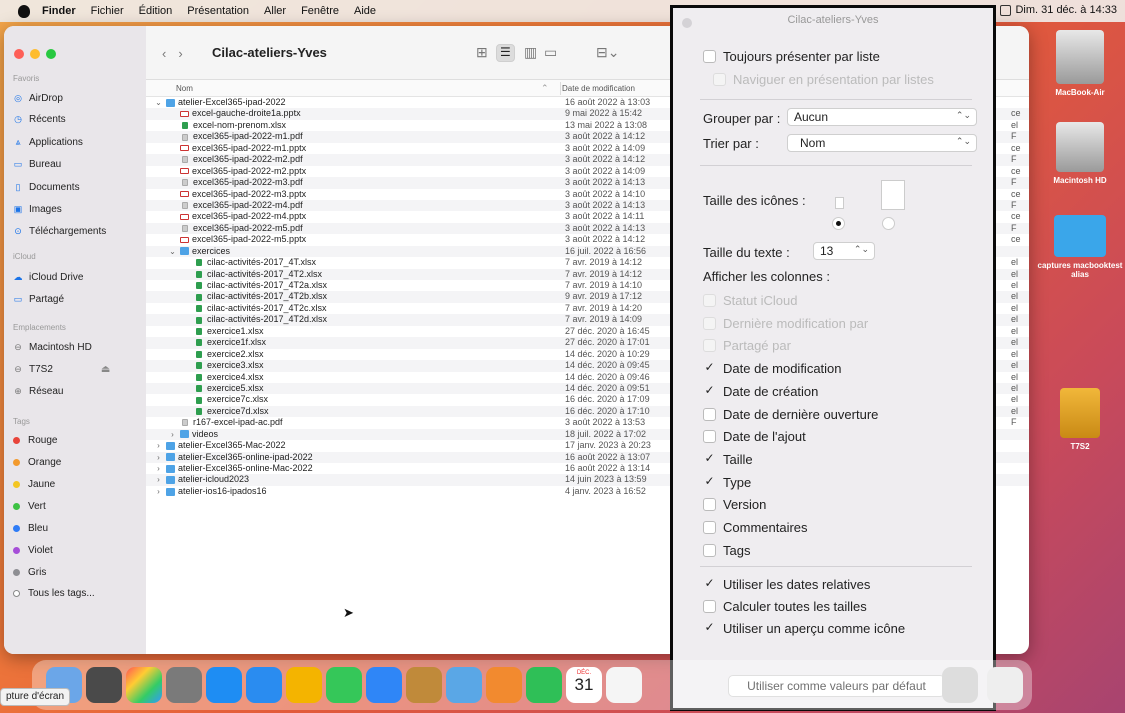  I want to click on column-option-checkbox: ✓ Date de création, so click(760, 391).